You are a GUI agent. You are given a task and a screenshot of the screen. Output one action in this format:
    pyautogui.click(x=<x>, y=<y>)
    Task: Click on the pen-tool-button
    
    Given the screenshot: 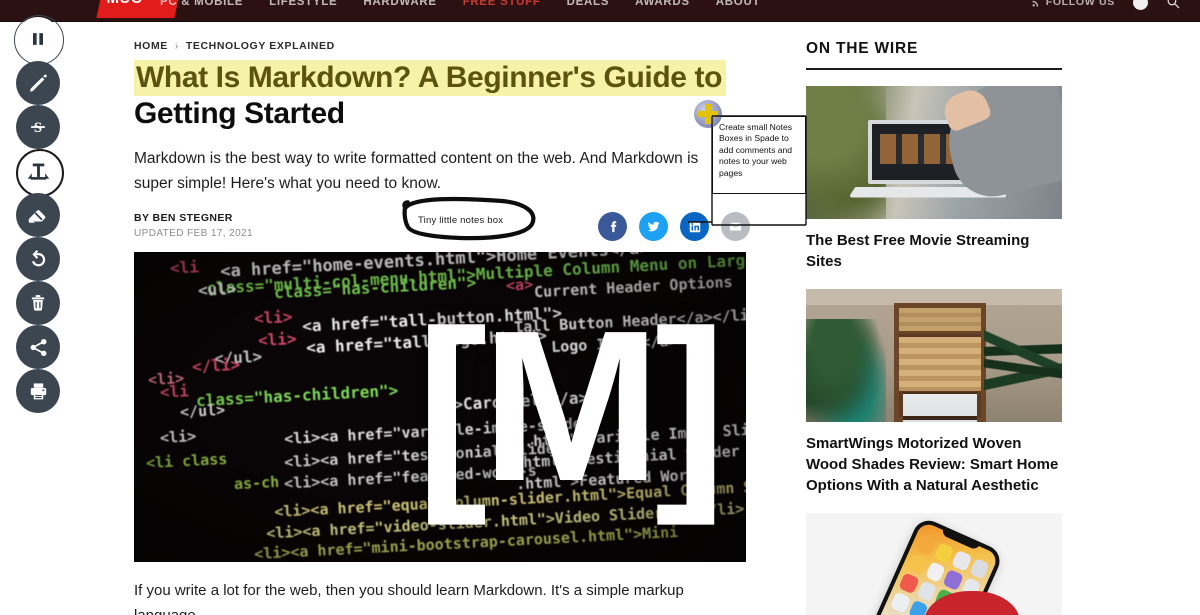 What is the action you would take?
    pyautogui.click(x=38, y=83)
    